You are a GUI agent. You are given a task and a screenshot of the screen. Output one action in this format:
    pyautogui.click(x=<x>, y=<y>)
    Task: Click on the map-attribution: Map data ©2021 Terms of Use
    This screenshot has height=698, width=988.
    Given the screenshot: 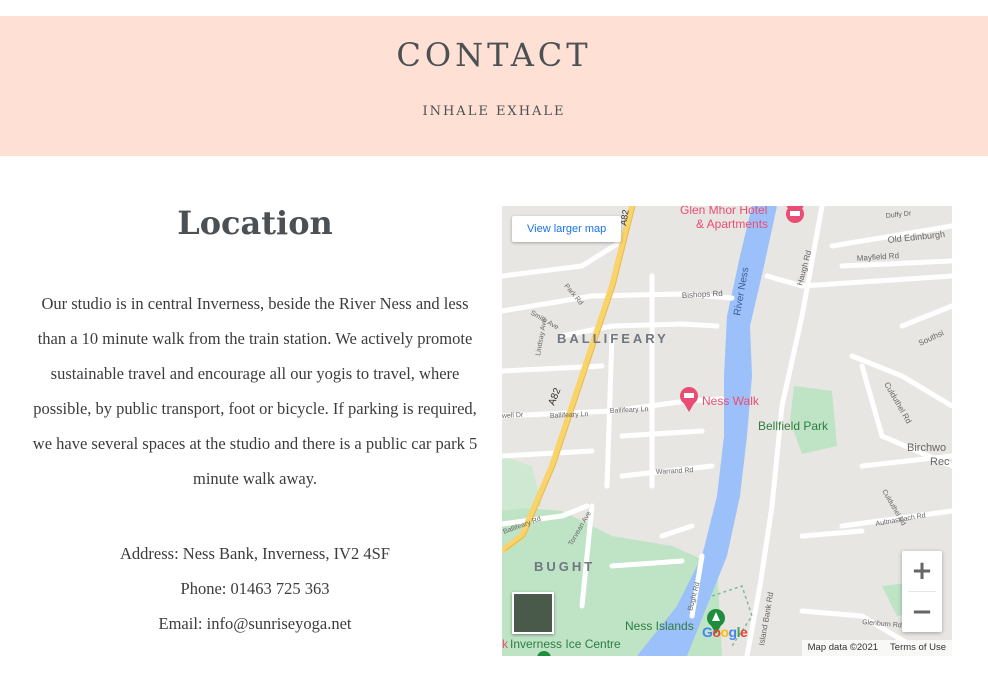 What is the action you would take?
    pyautogui.click(x=876, y=648)
    